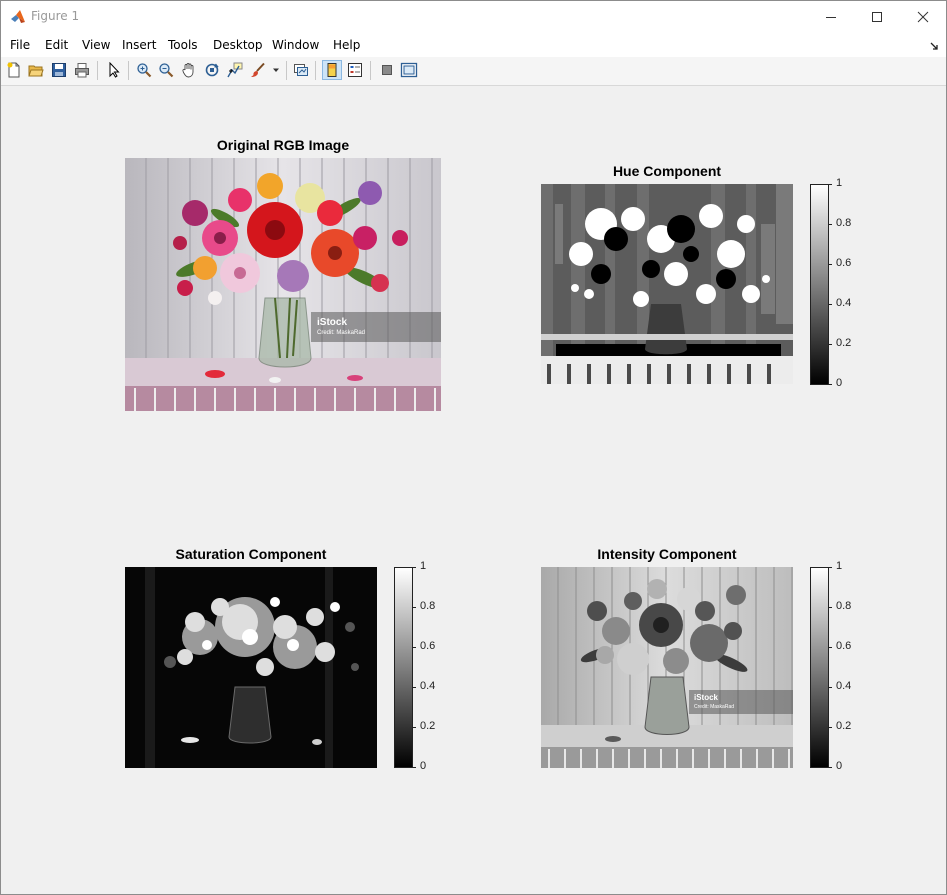  What do you see at coordinates (667, 554) in the screenshot?
I see `int-axes-title: Intensity Component` at bounding box center [667, 554].